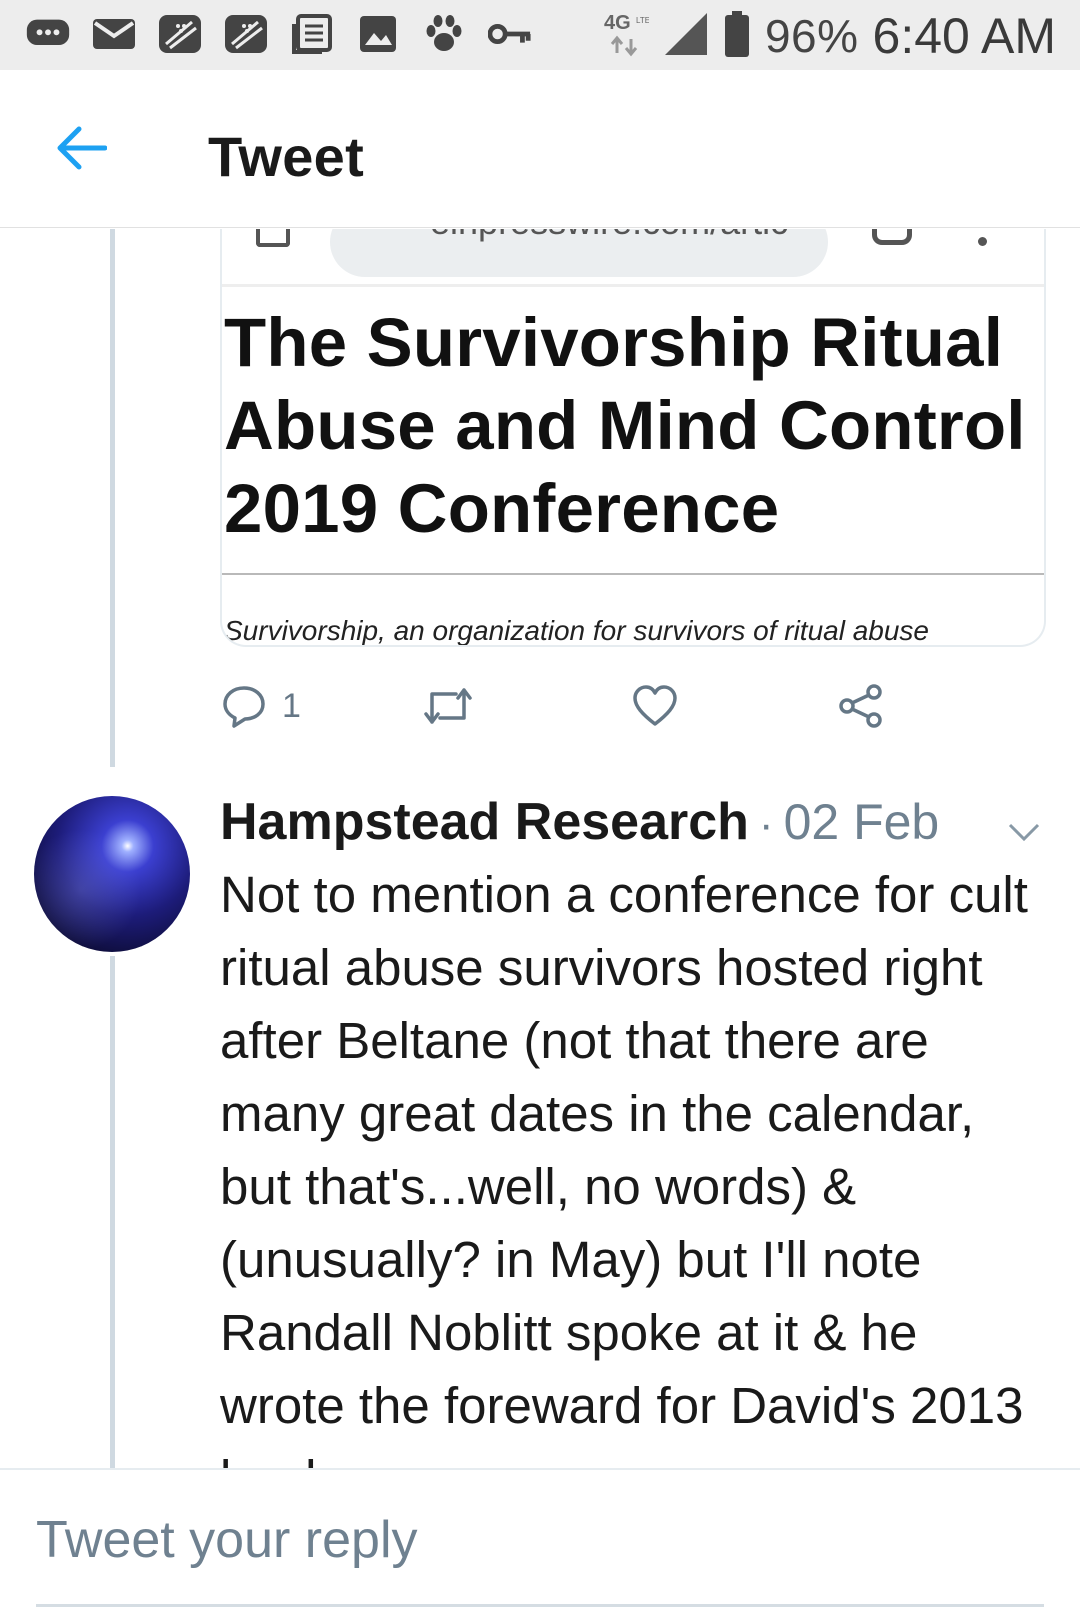  I want to click on avatar, so click(112, 874).